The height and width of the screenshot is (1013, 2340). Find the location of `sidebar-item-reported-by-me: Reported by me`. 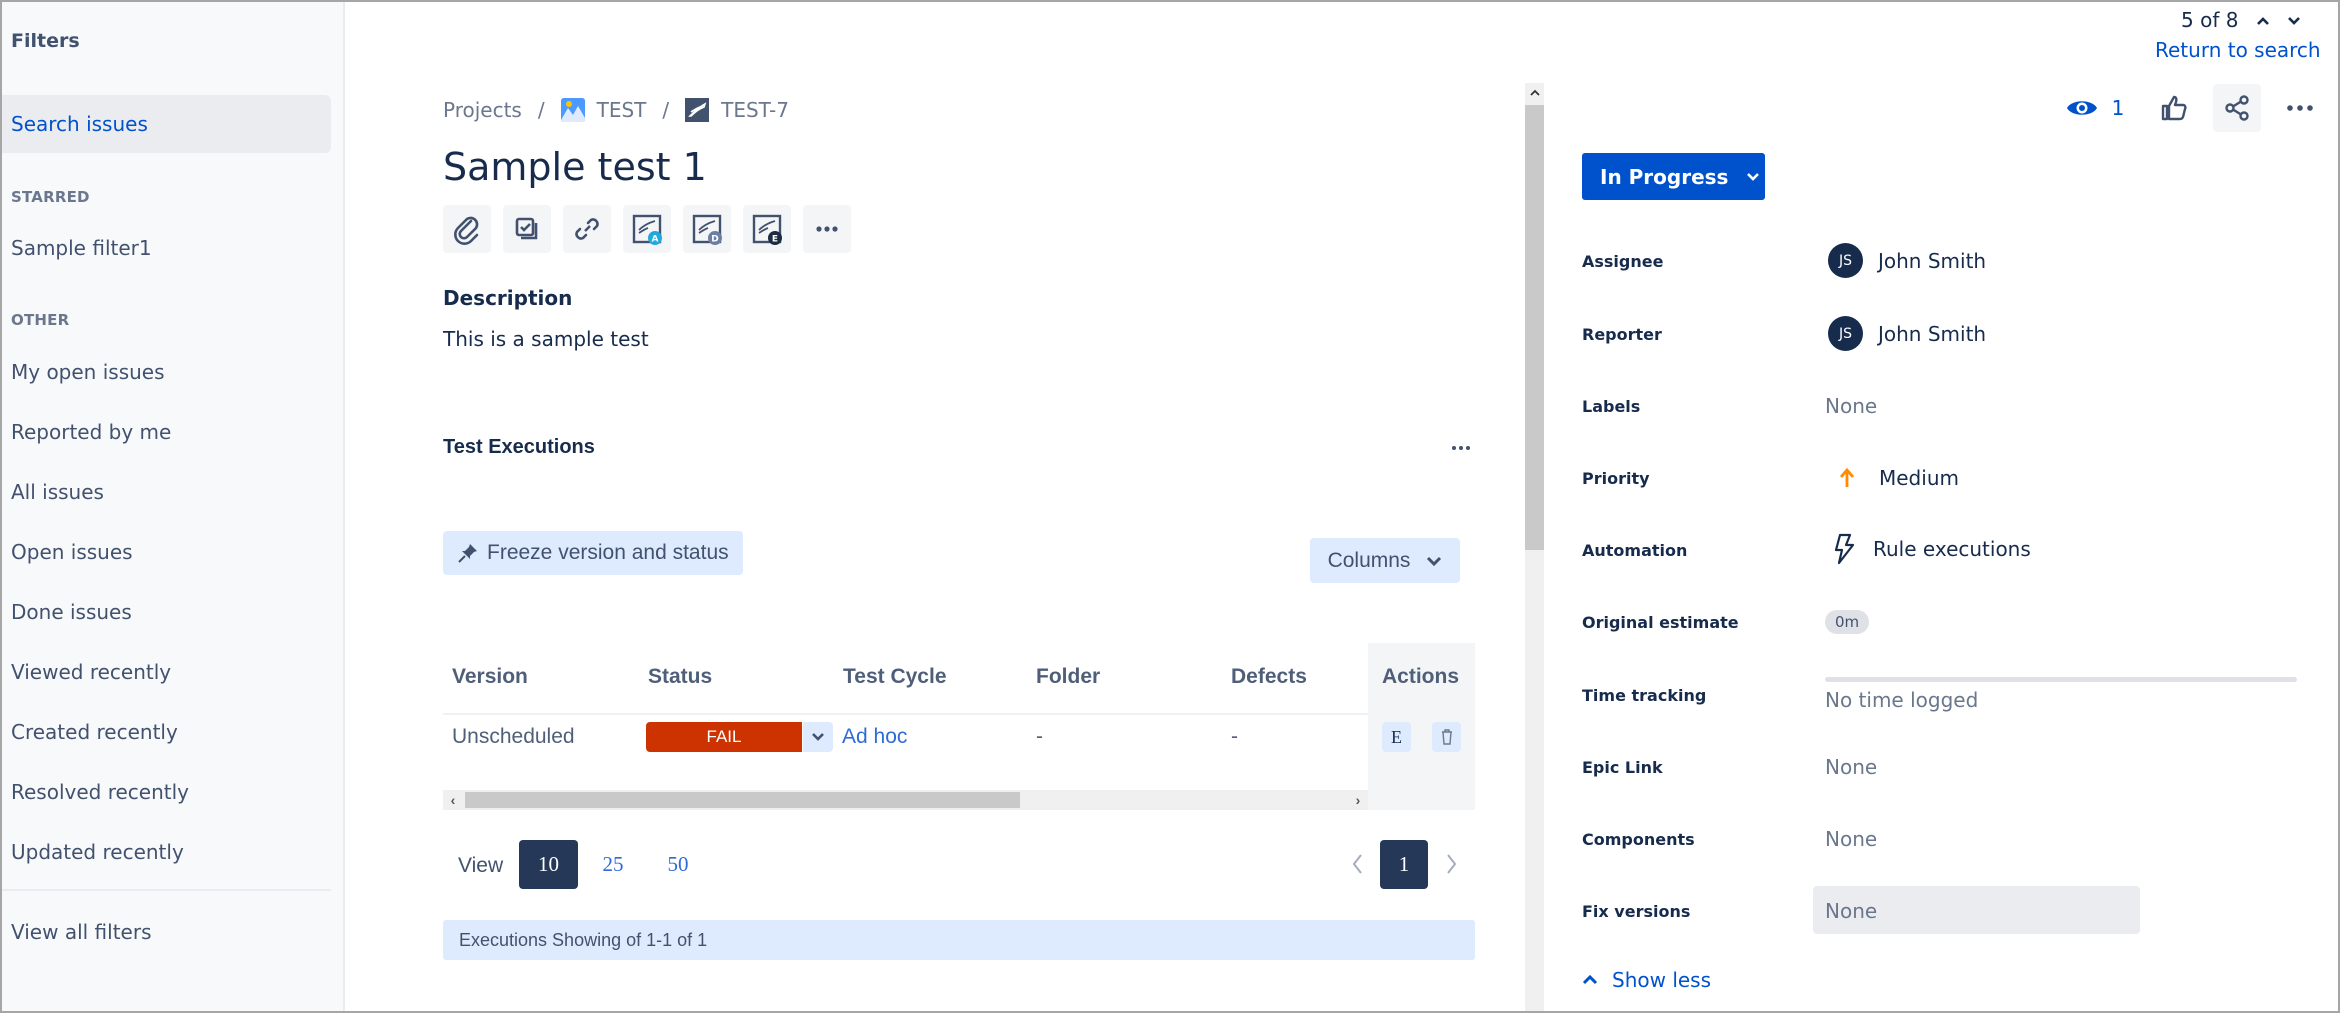

sidebar-item-reported-by-me: Reported by me is located at coordinates (165, 432).